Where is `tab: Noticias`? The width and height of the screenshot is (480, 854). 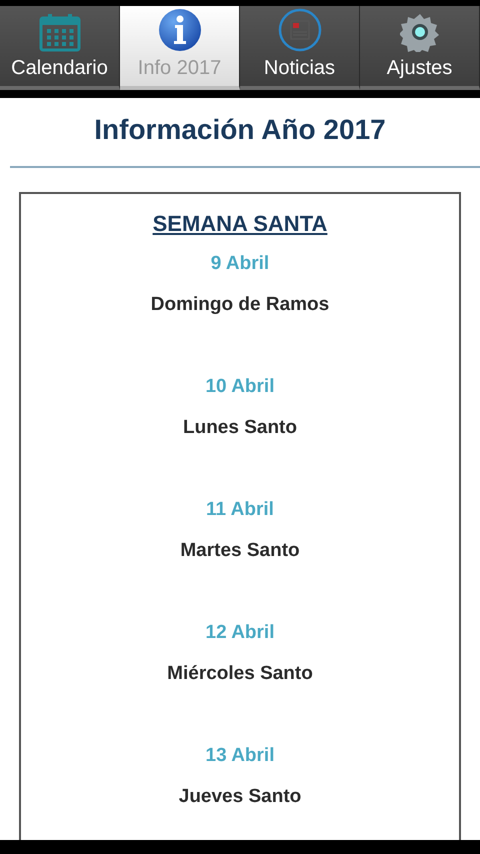
tab: Noticias is located at coordinates (300, 48).